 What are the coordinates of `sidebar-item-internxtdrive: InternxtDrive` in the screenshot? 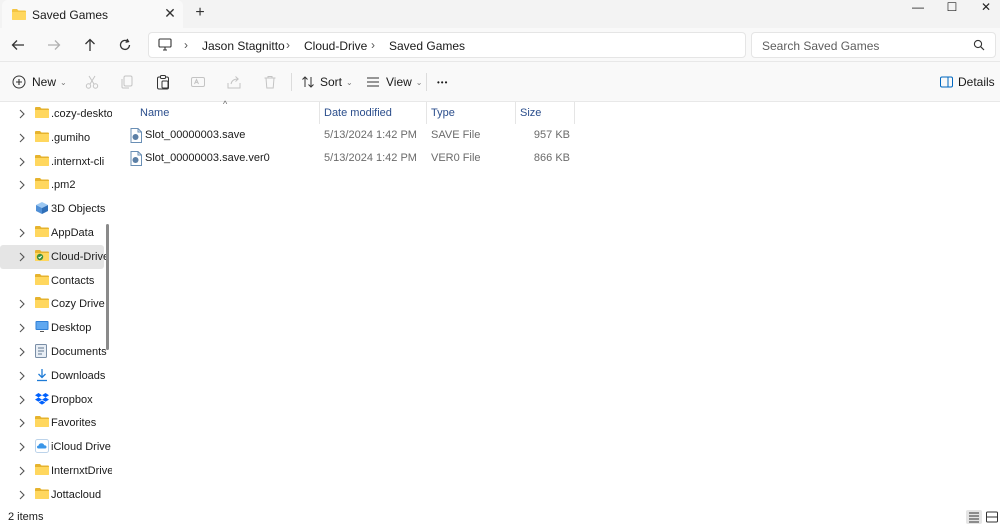 It's located at (56, 471).